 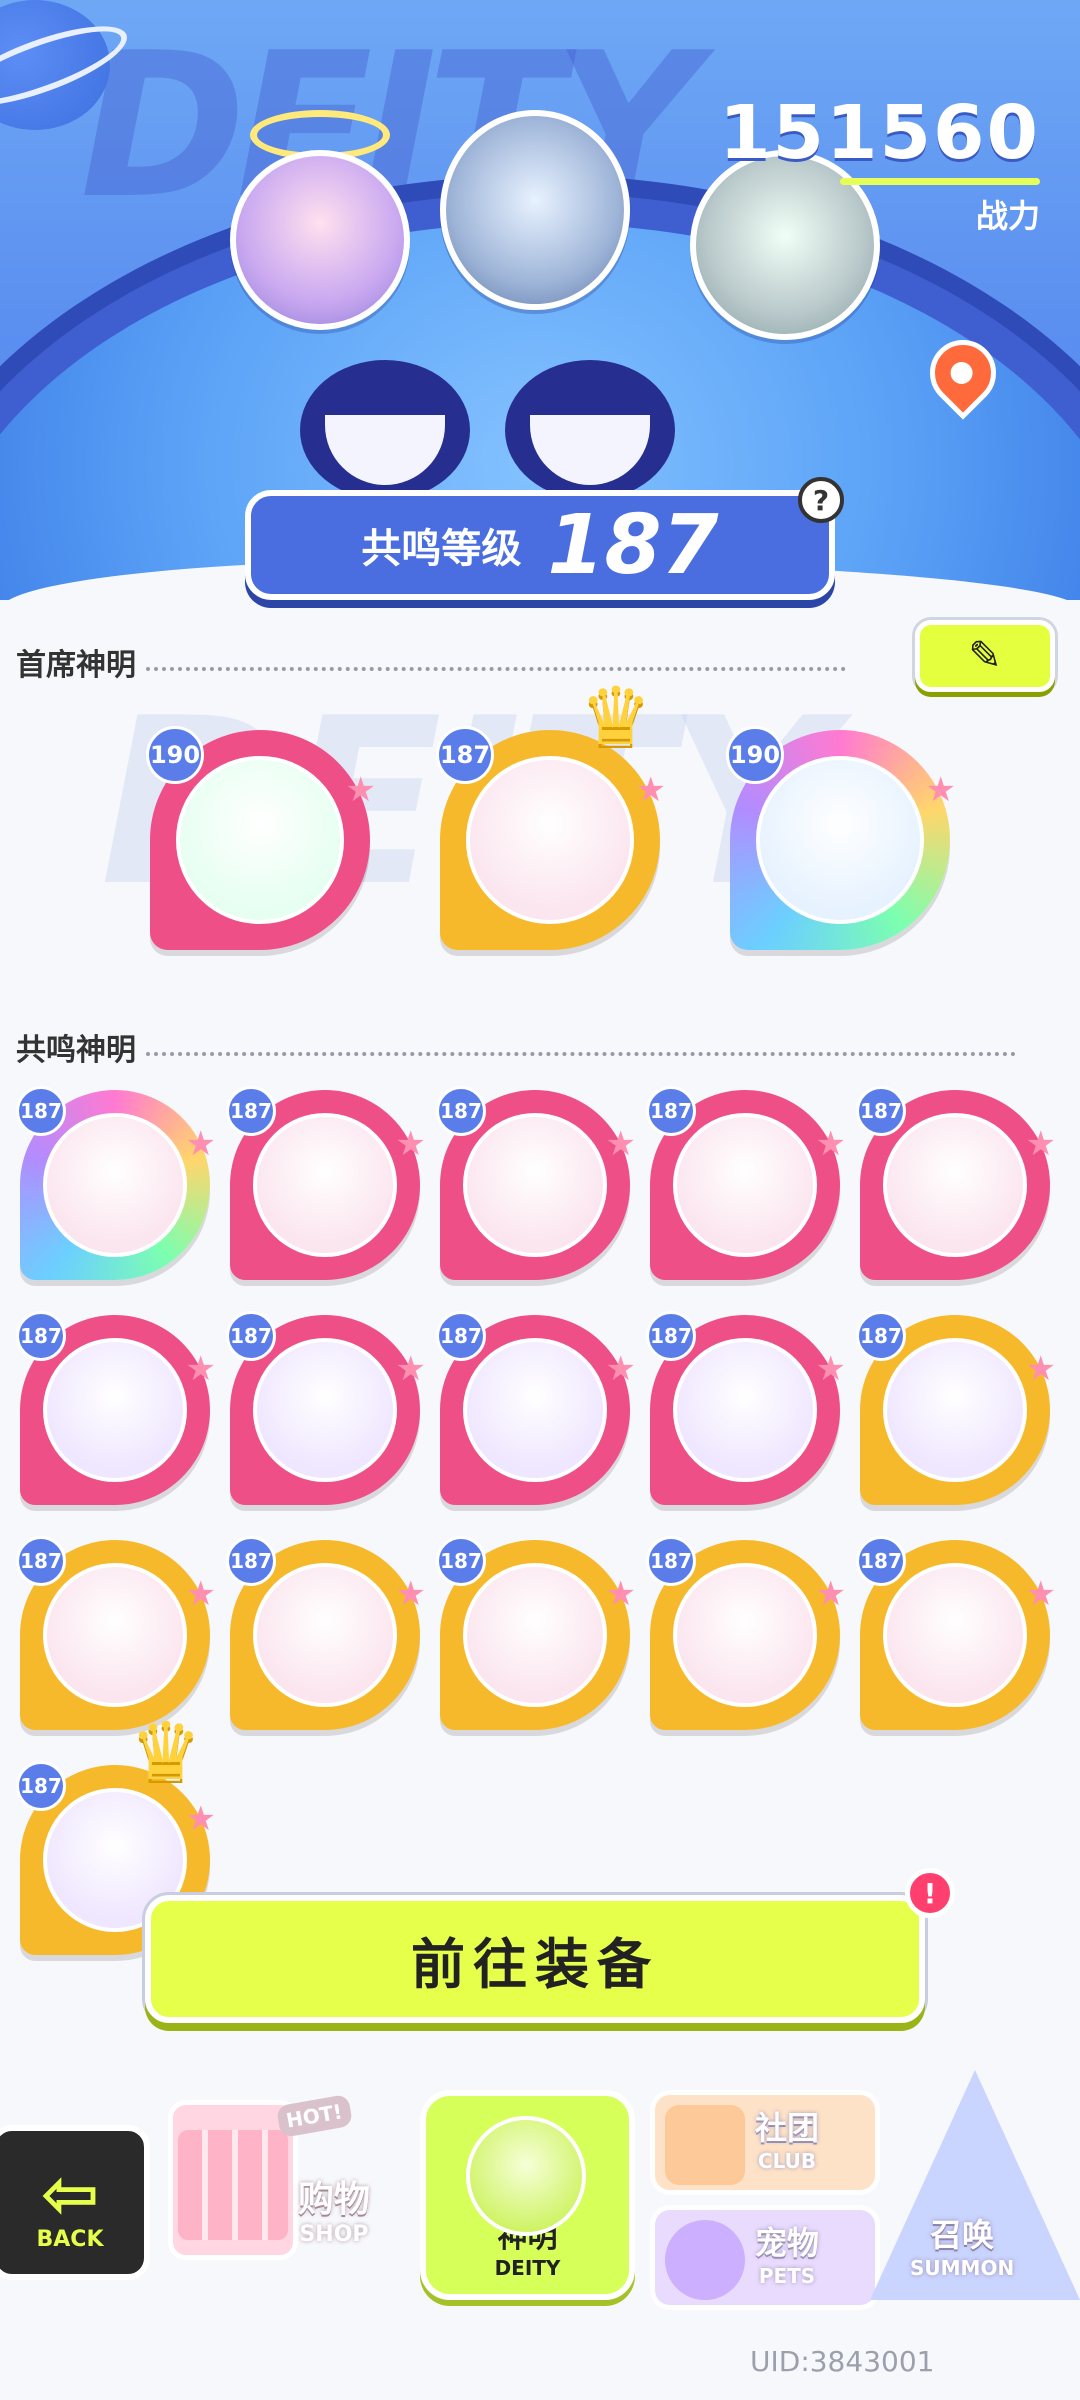 What do you see at coordinates (76, 665) in the screenshot?
I see `chief-deity-title: 首席神明` at bounding box center [76, 665].